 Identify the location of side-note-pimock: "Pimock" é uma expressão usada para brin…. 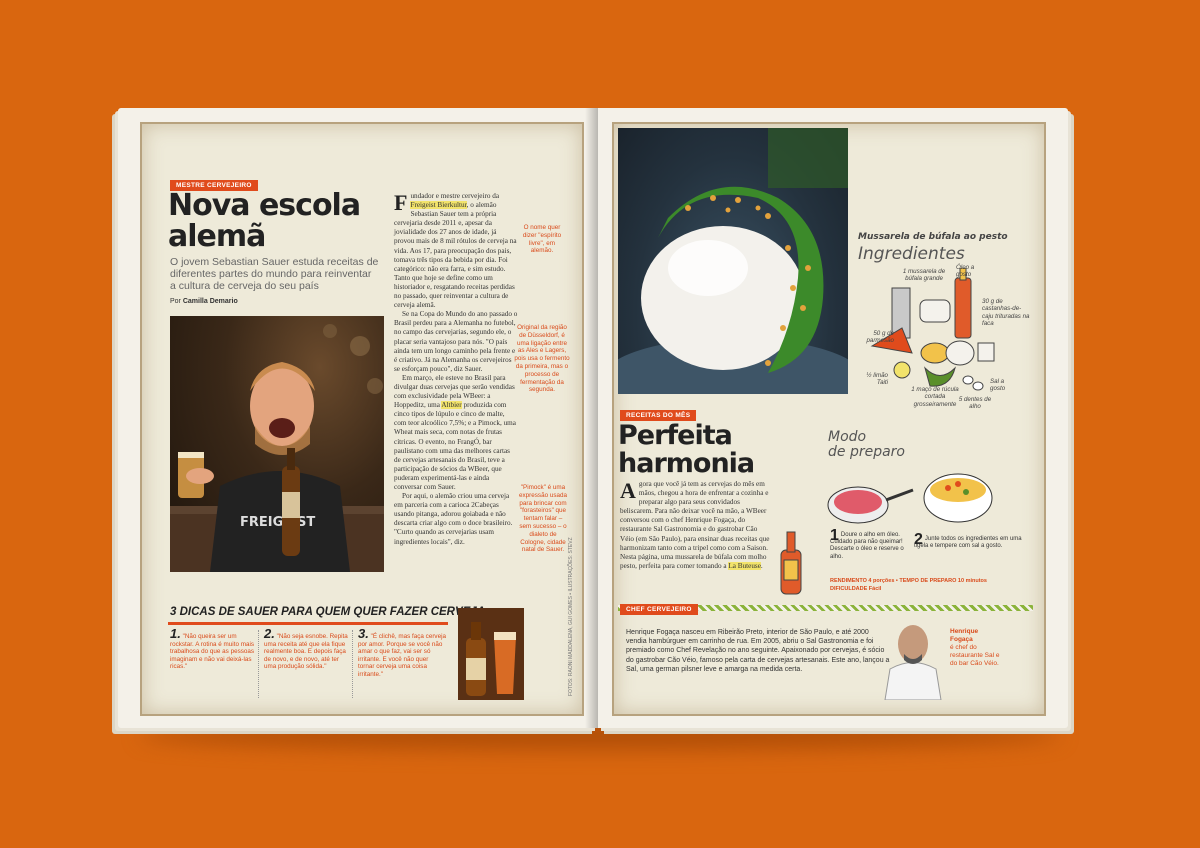
(543, 519).